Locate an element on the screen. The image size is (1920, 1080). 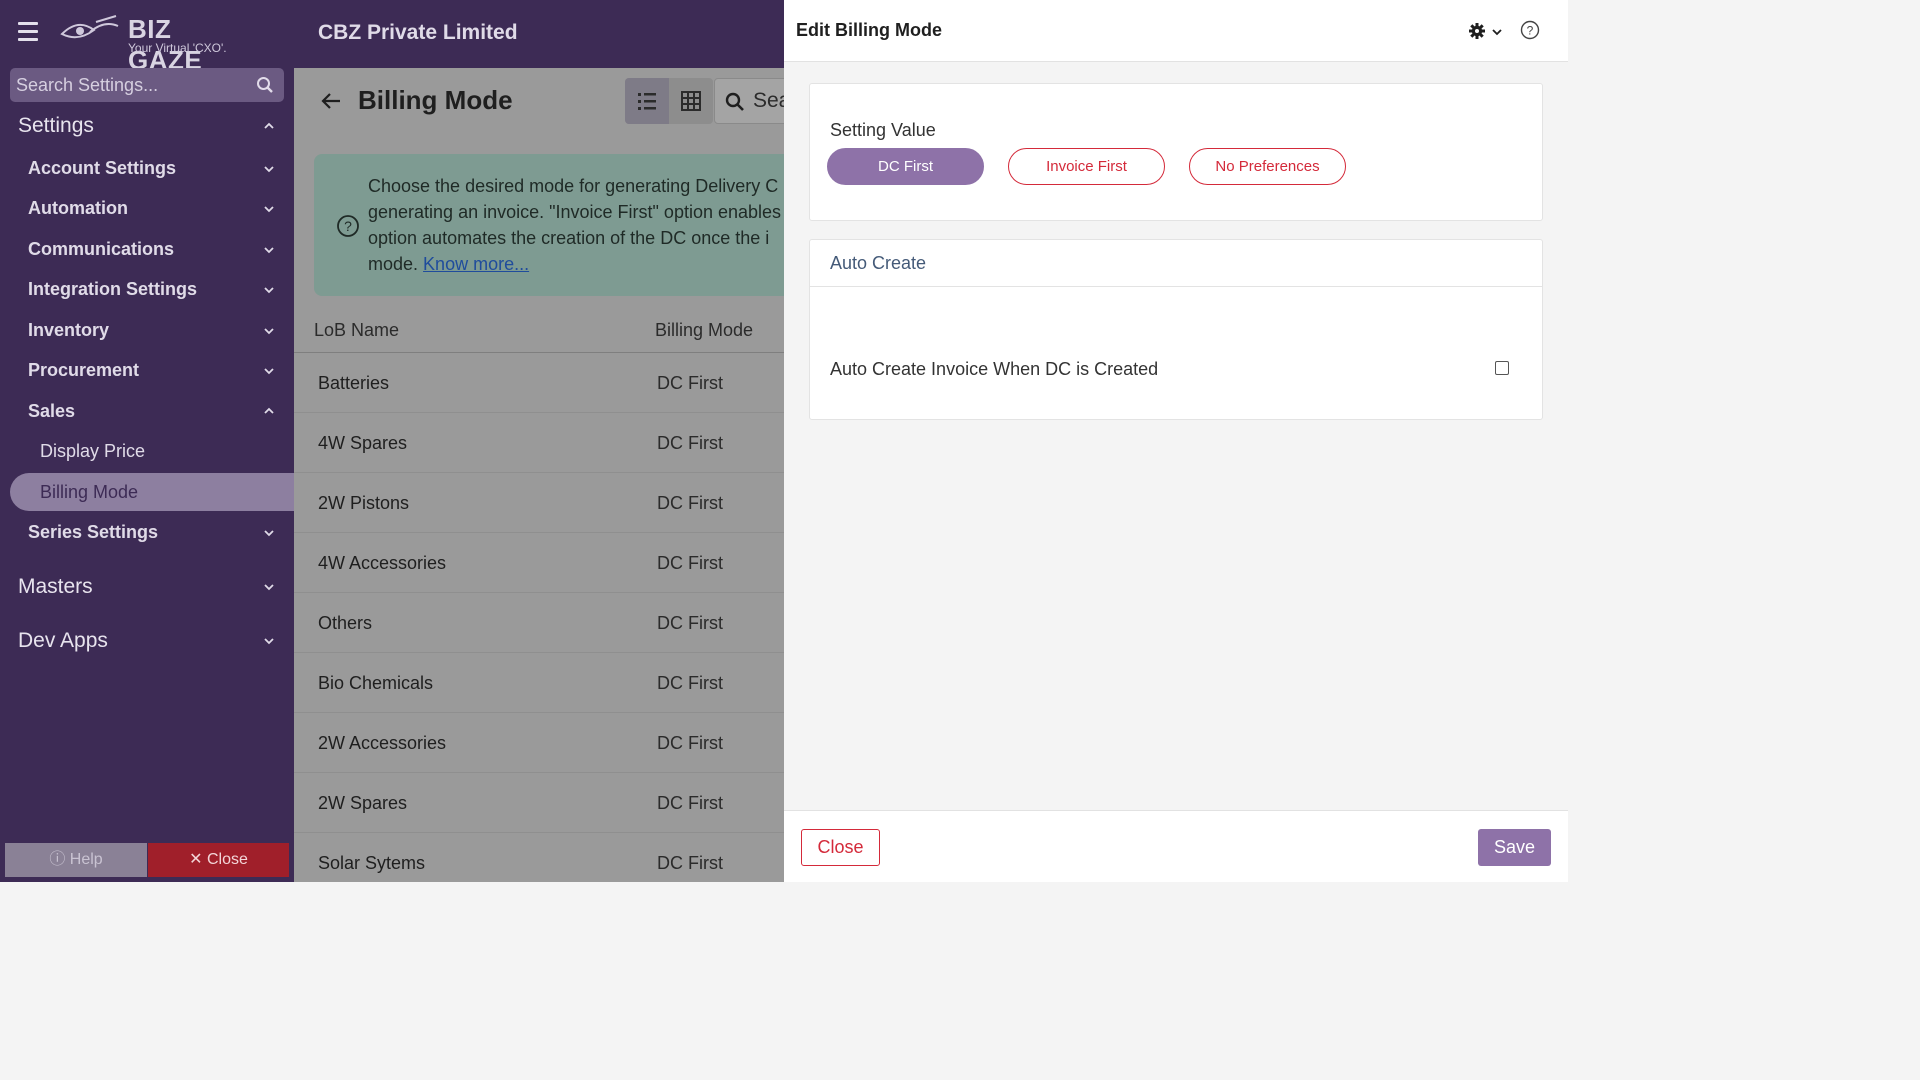
table-row: Others DC First is located at coordinates (539, 623).